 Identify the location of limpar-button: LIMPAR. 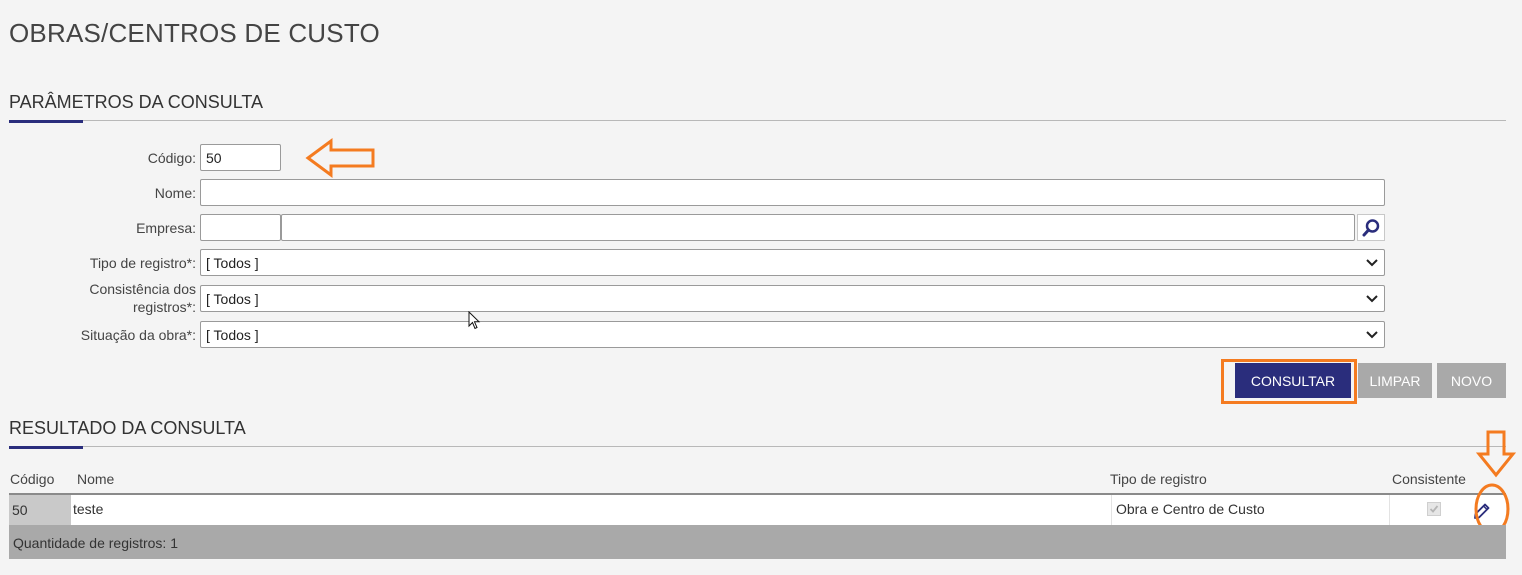
(1395, 380).